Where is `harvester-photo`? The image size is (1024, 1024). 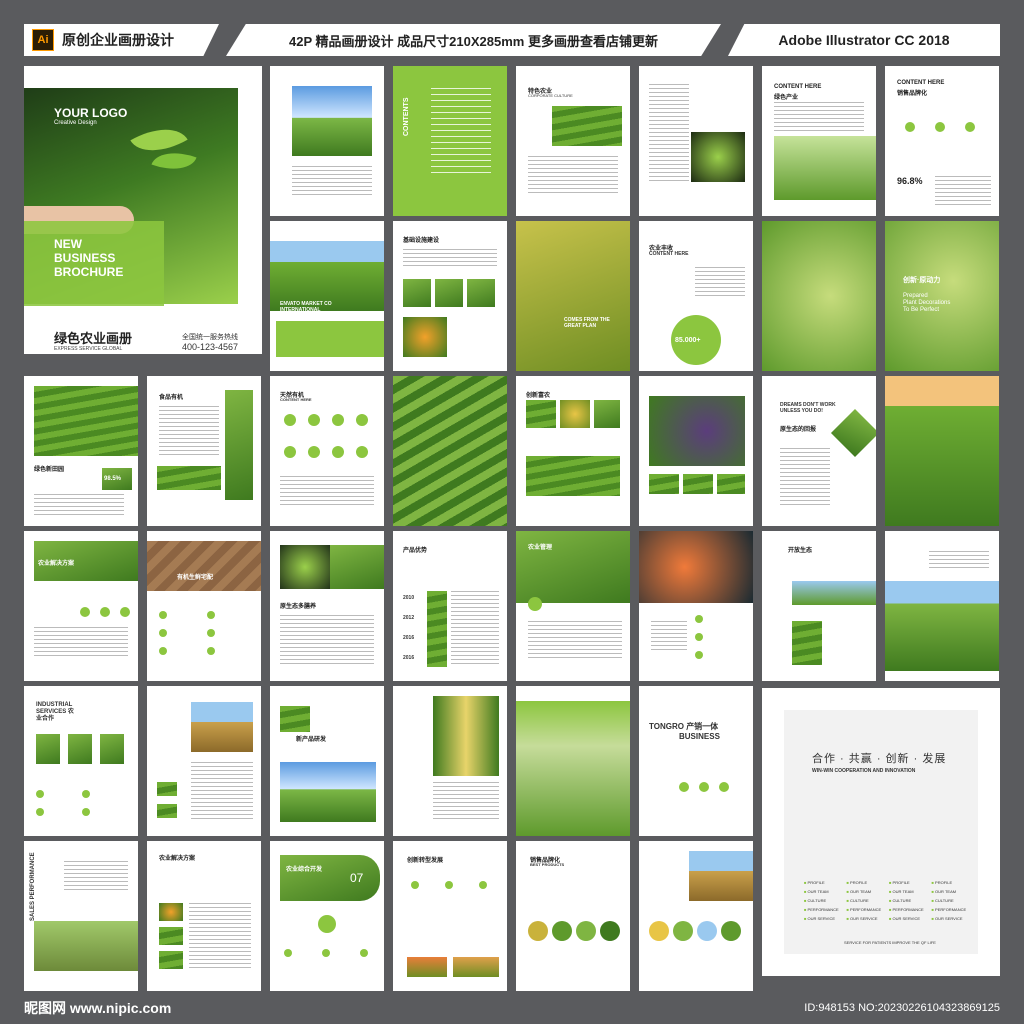
harvester-photo is located at coordinates (721, 876).